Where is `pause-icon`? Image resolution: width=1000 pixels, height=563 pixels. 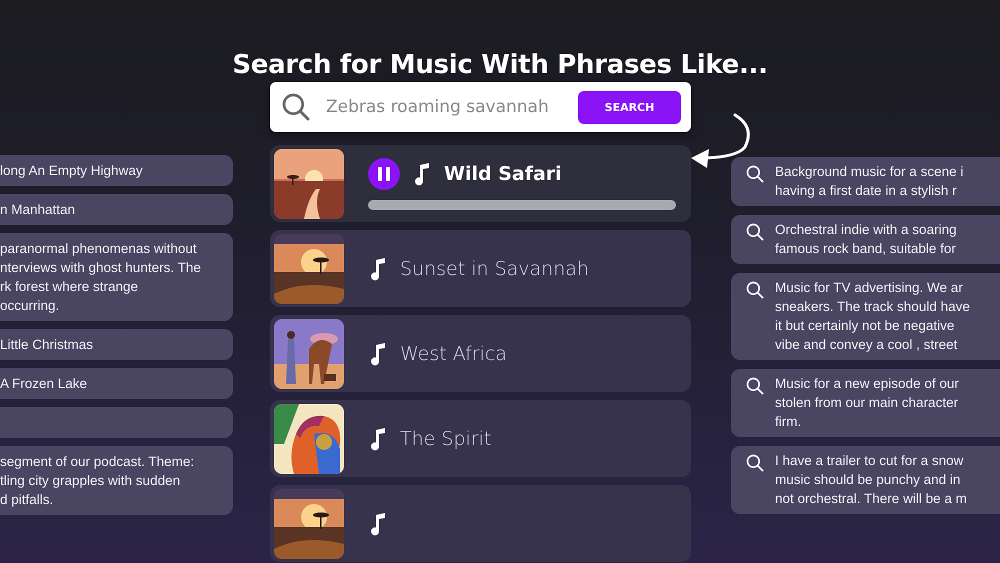 pause-icon is located at coordinates (384, 173).